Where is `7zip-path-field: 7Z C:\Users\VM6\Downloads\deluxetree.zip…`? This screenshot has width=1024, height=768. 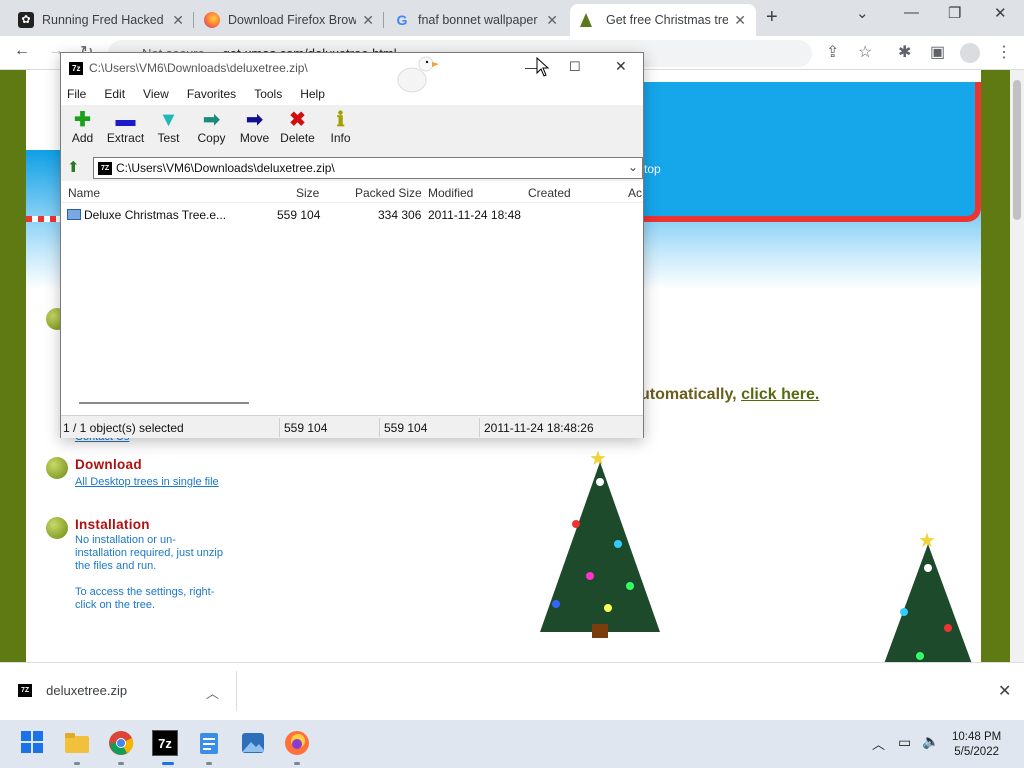
7zip-path-field: 7Z C:\Users\VM6\Downloads\deluxetree.zip… is located at coordinates (368, 168).